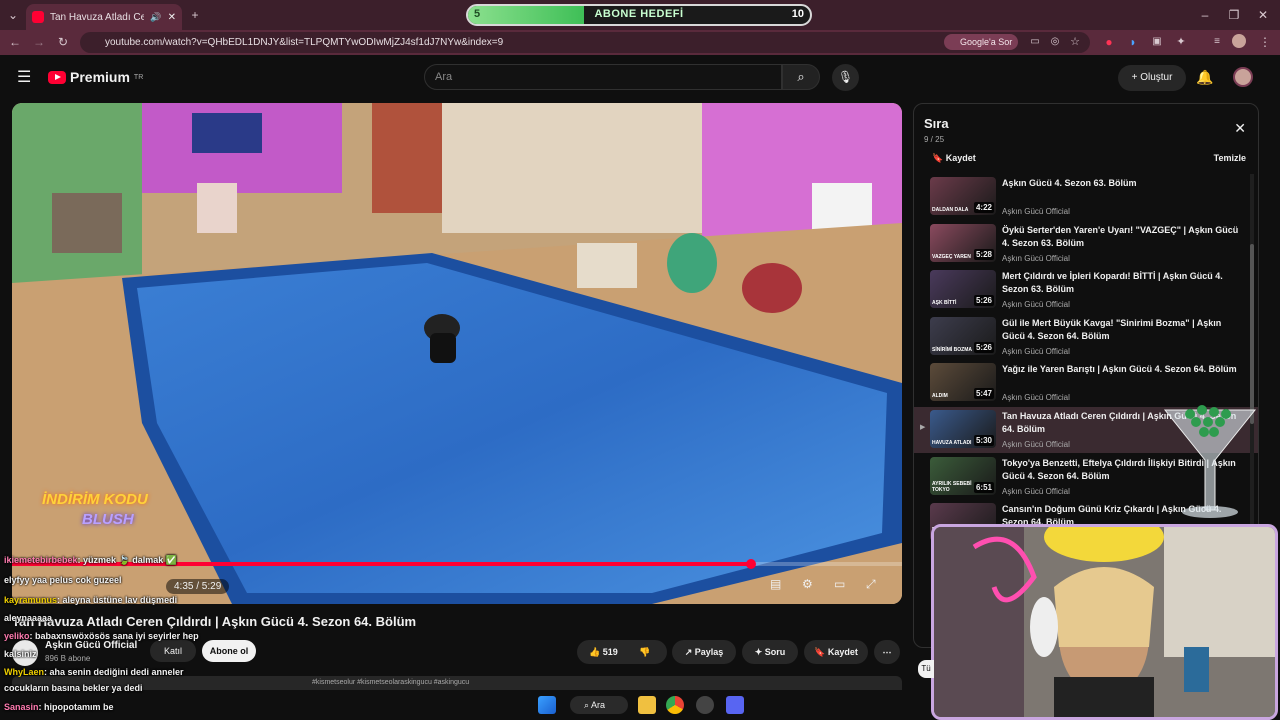  I want to click on profile-icon, so click(1239, 41).